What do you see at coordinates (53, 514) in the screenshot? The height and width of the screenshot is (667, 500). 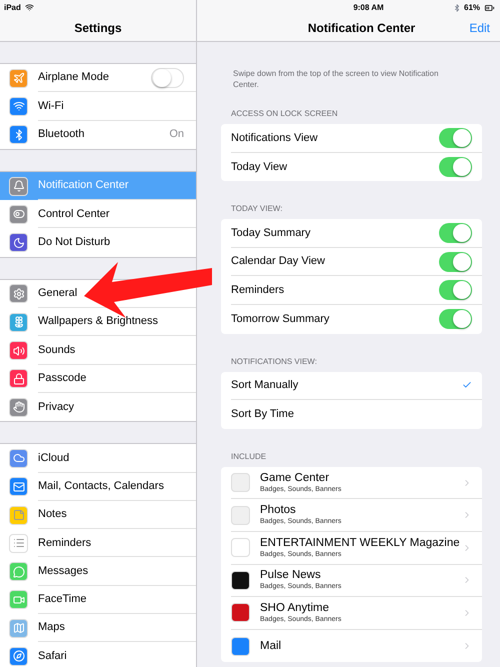 I see `item-label: Notes` at bounding box center [53, 514].